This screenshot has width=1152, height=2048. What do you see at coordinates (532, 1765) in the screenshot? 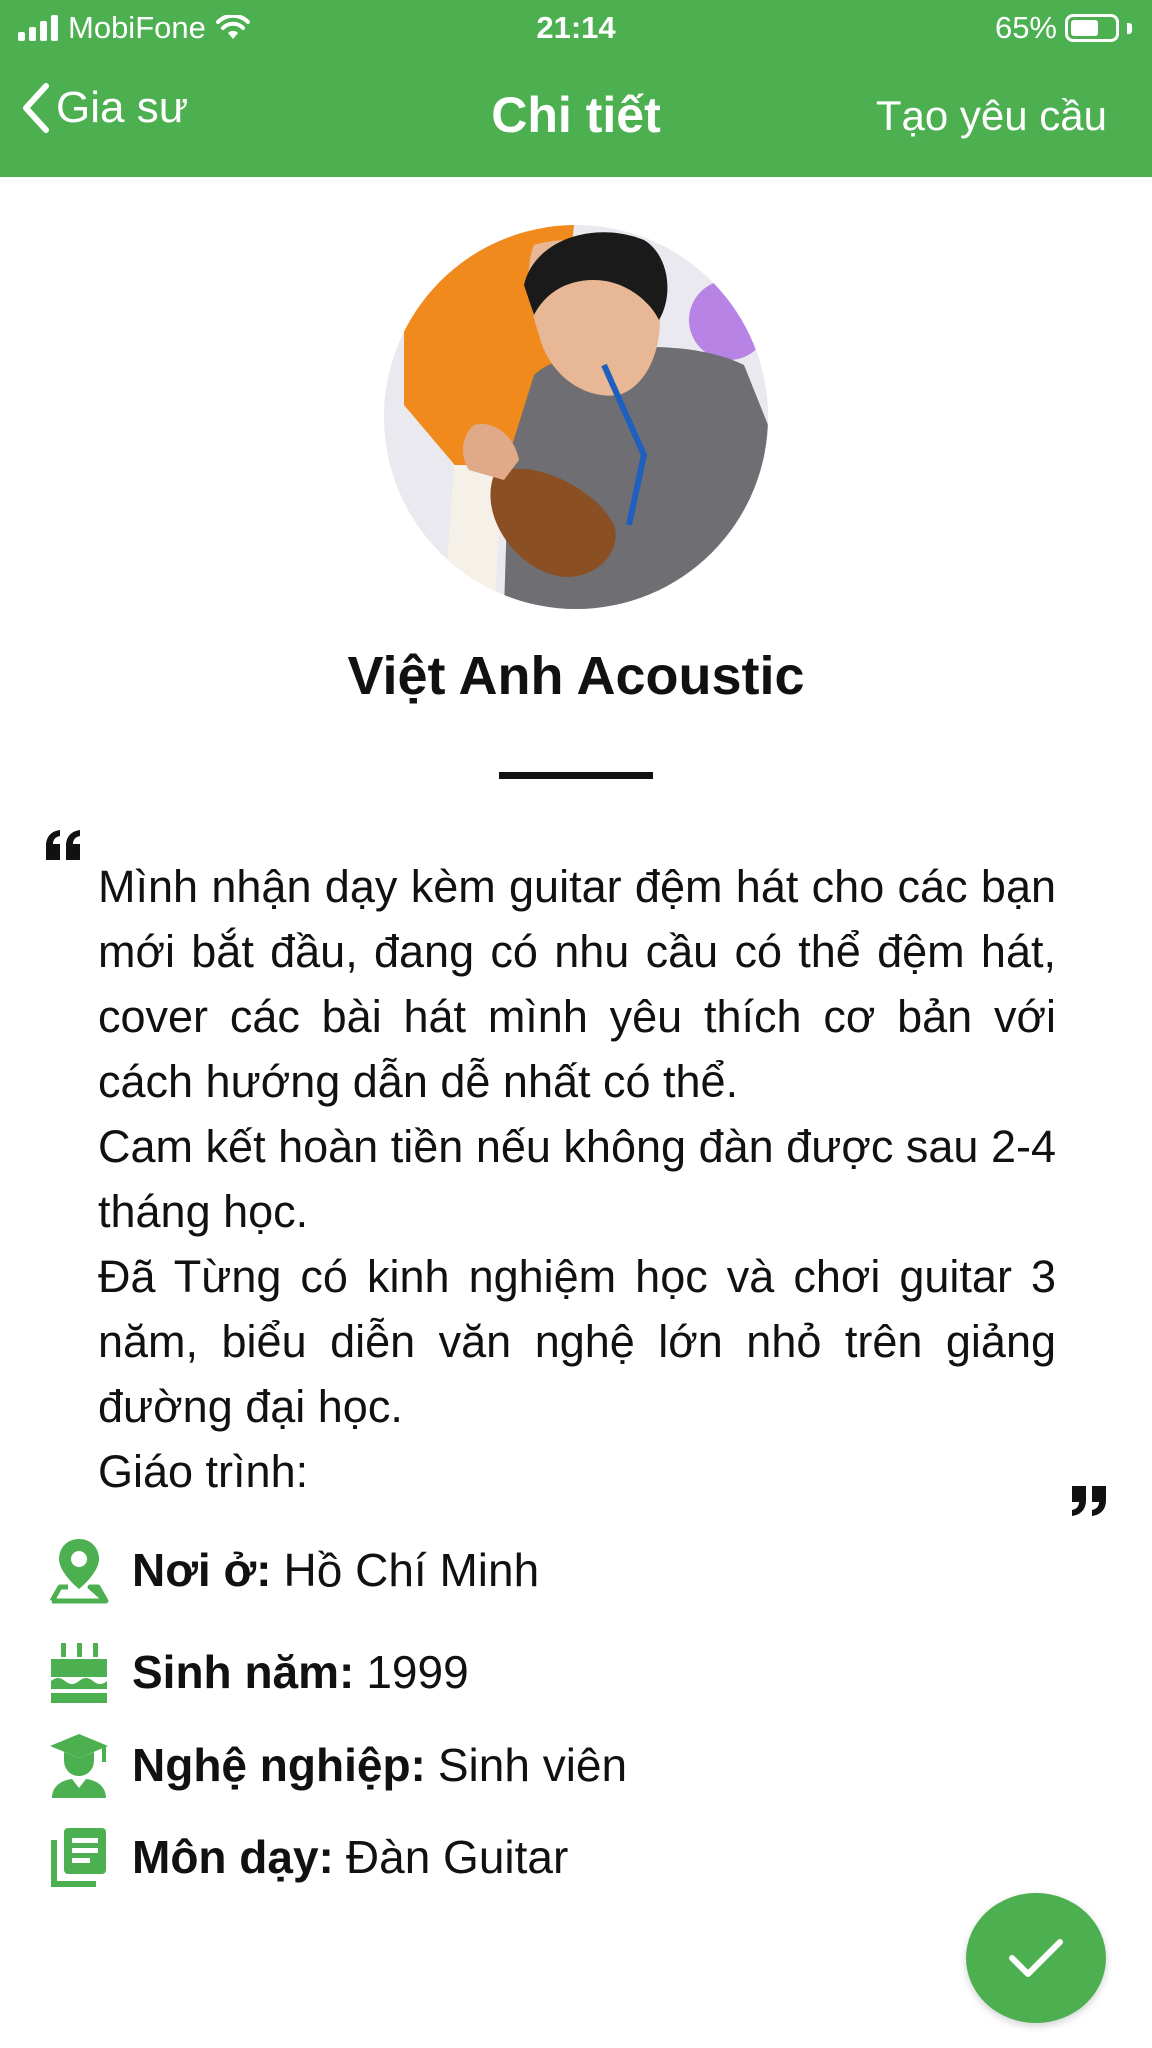
I see `occupation-value: Sinh viên` at bounding box center [532, 1765].